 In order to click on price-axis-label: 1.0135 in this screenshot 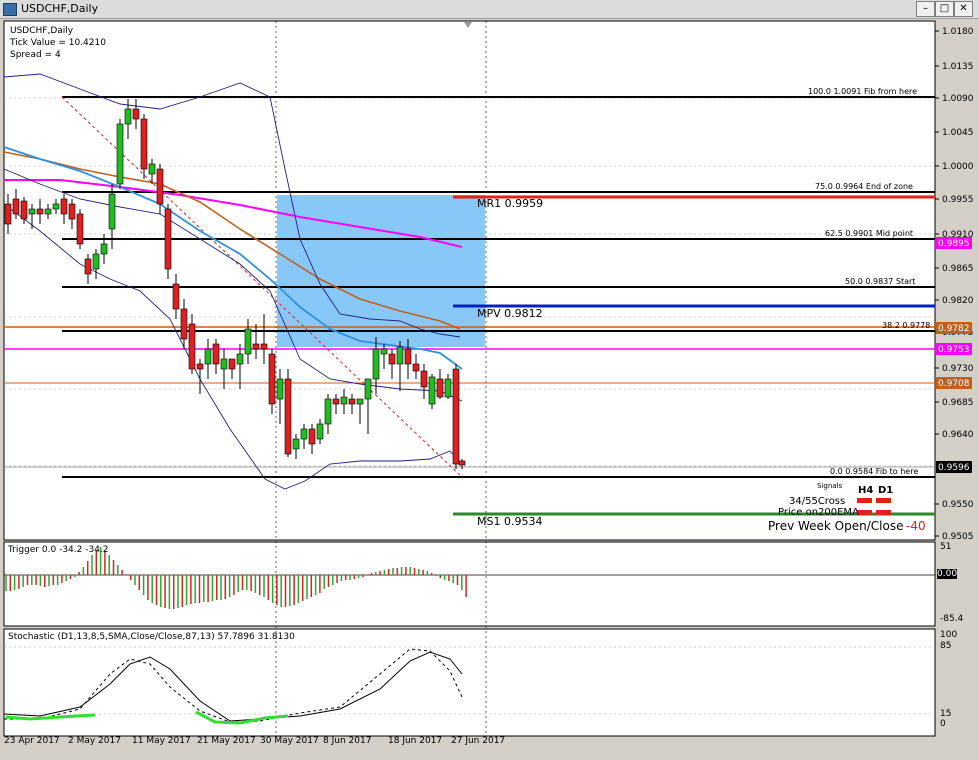, I will do `click(958, 67)`.